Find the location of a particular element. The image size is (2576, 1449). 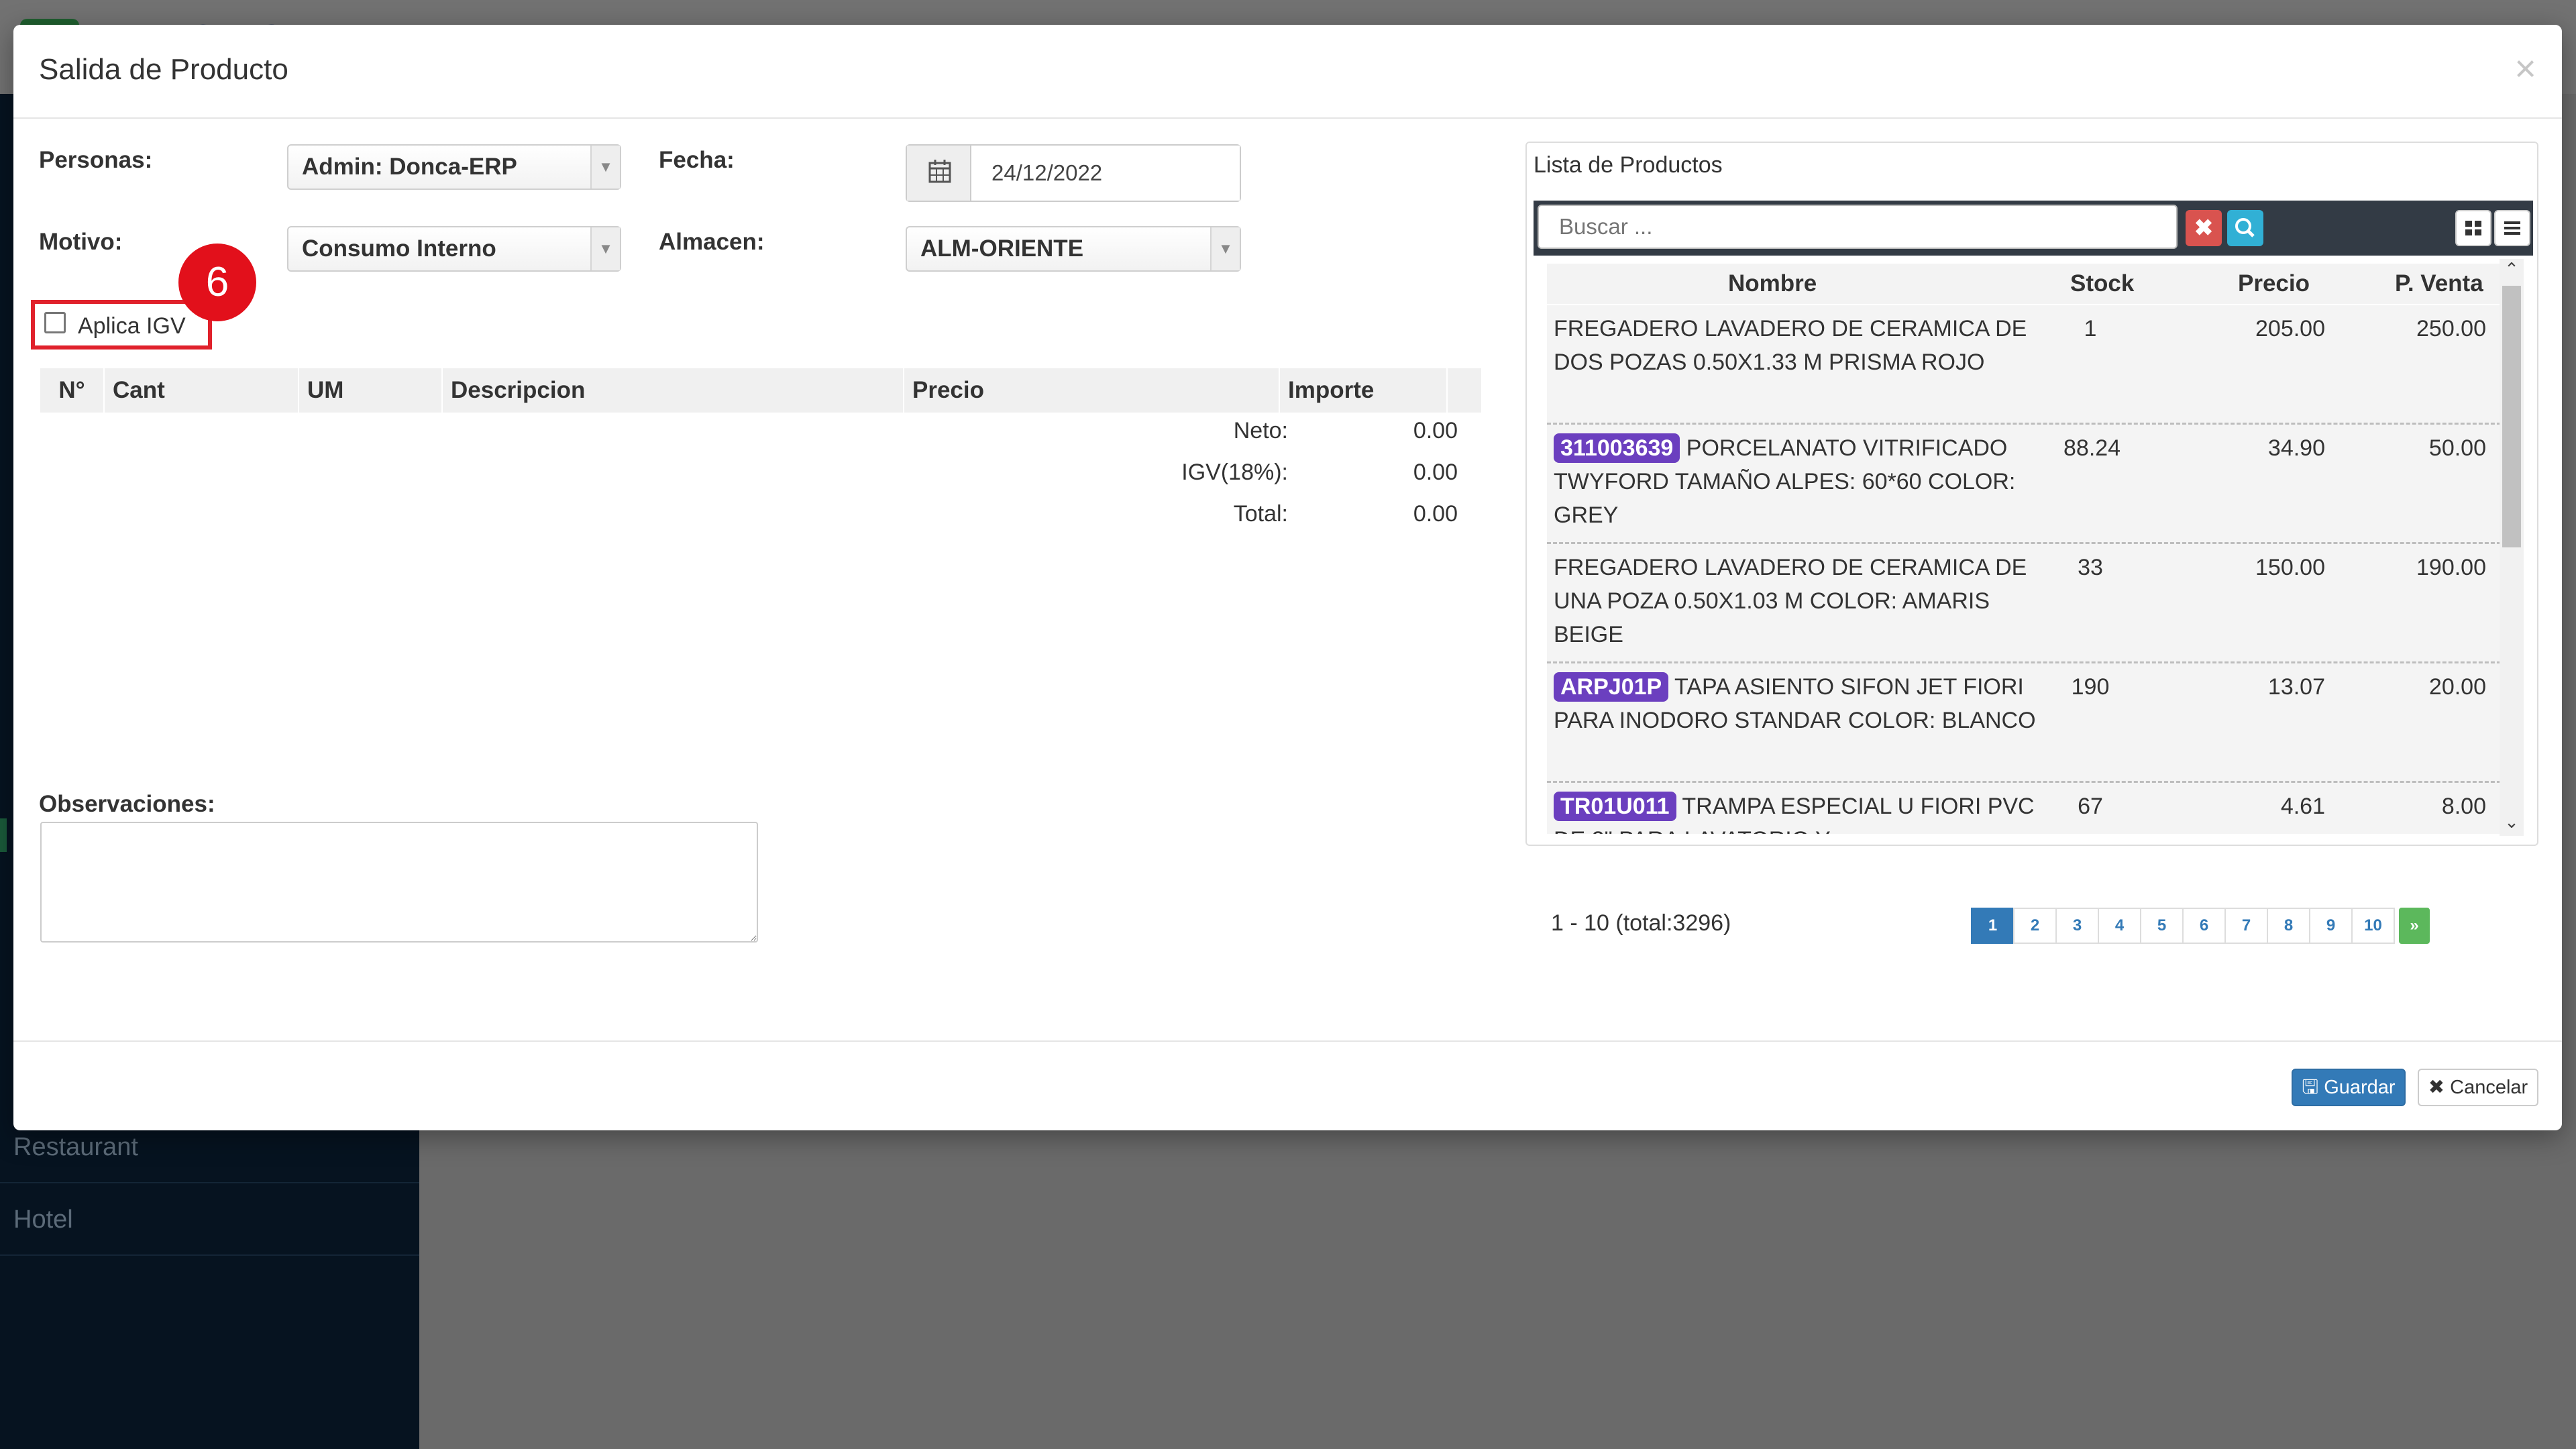

page-2: 2 is located at coordinates (2035, 926).